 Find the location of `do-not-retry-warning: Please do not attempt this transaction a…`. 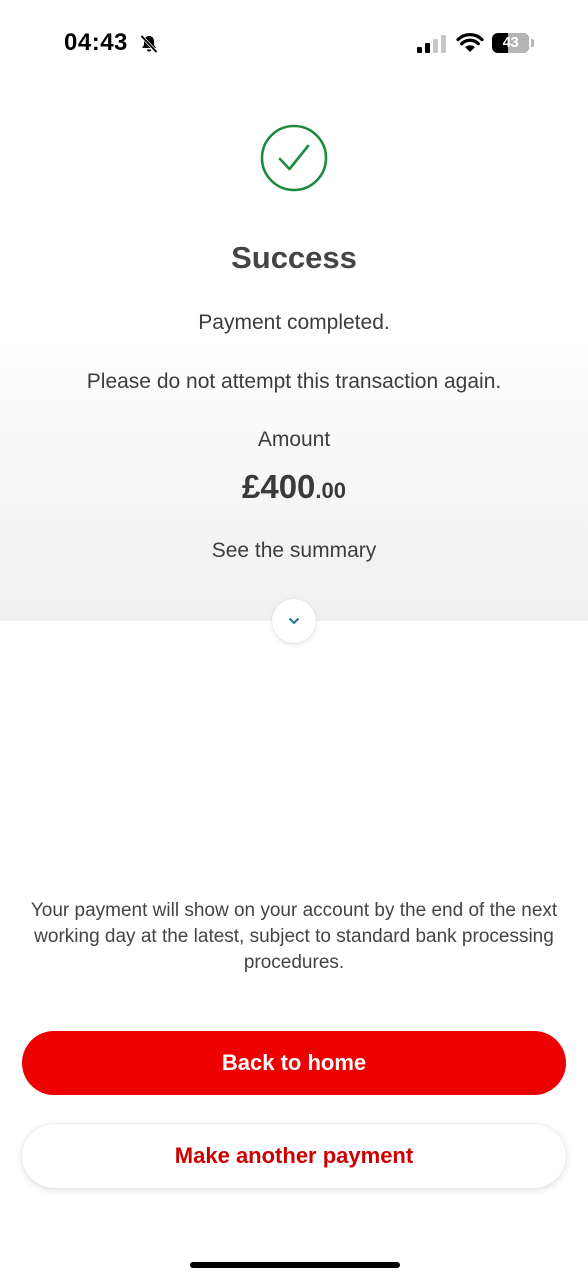

do-not-retry-warning: Please do not attempt this transaction a… is located at coordinates (294, 381).